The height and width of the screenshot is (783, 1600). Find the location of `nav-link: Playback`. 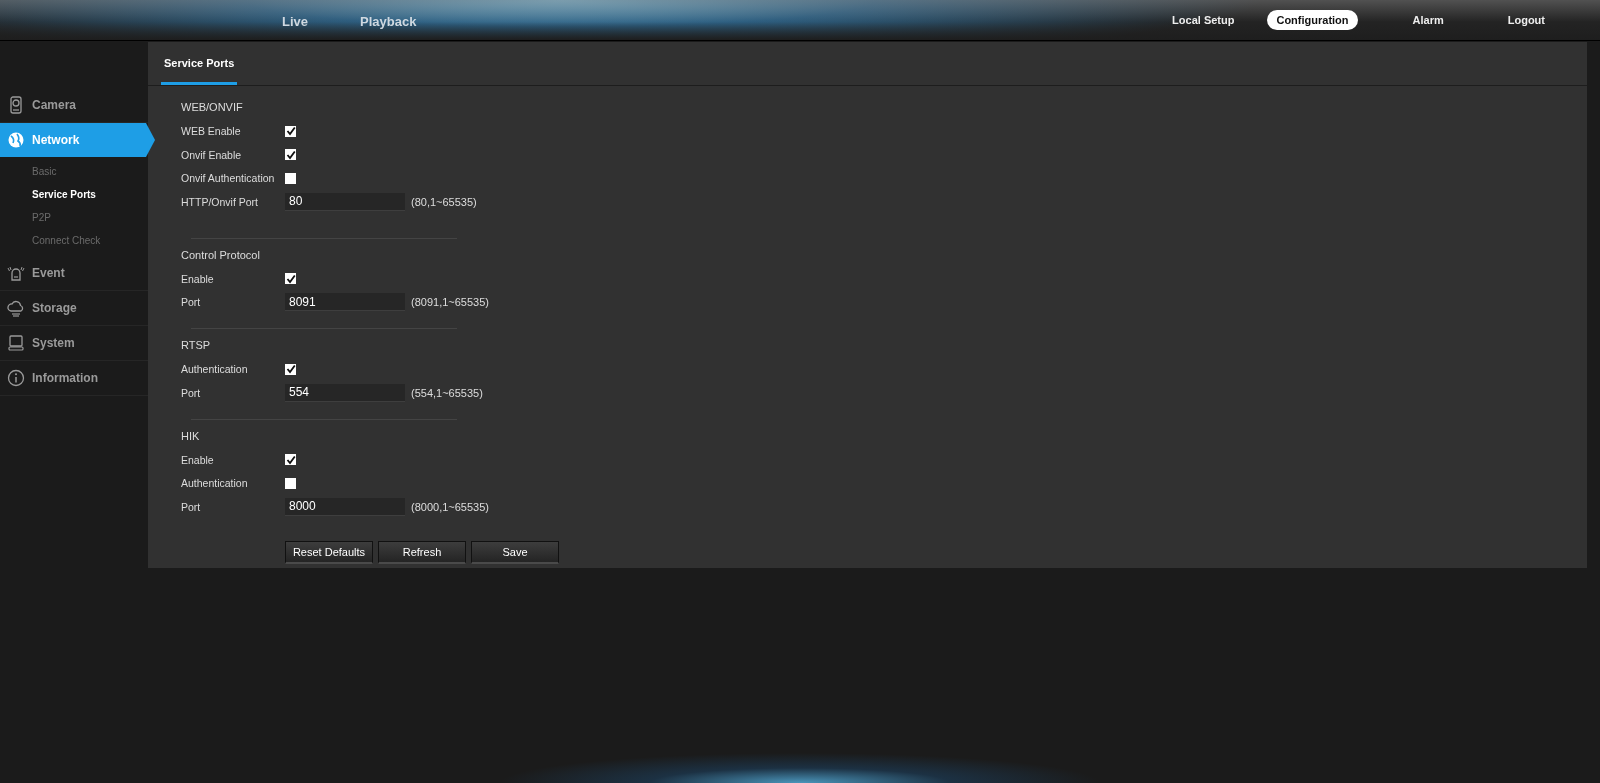

nav-link: Playback is located at coordinates (388, 21).